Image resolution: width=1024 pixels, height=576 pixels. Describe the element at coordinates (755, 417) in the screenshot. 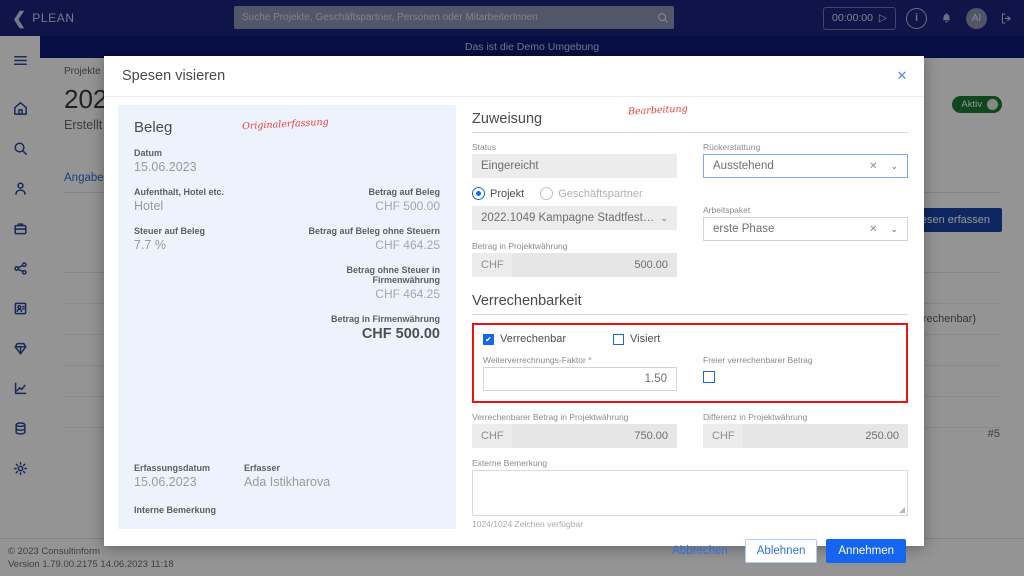

I see `differenz-label: Differenz in Projektwährung` at that location.